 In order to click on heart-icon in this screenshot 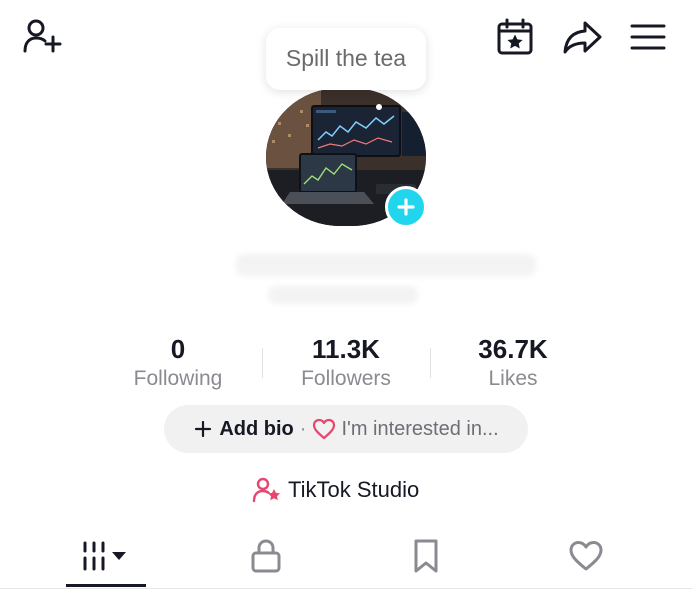, I will do `click(586, 556)`.